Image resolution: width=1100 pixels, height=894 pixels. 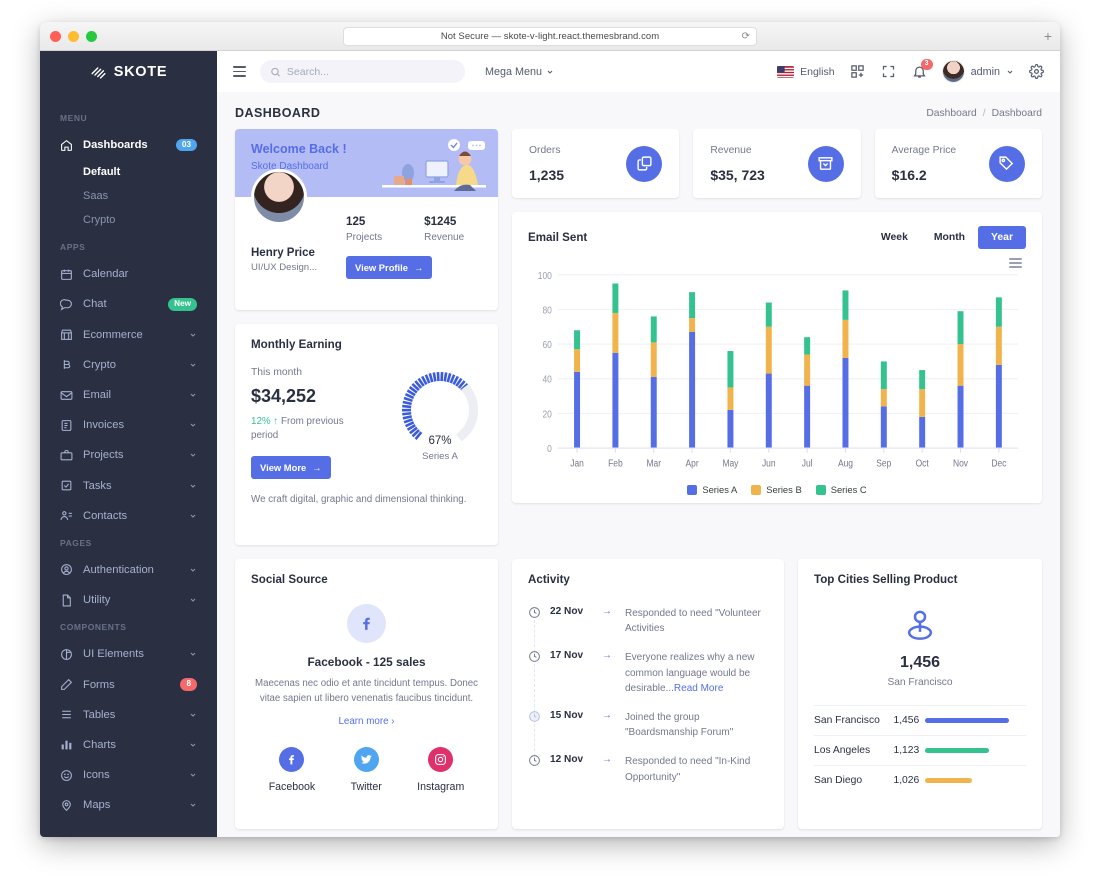 I want to click on home-icon, so click(x=66, y=145).